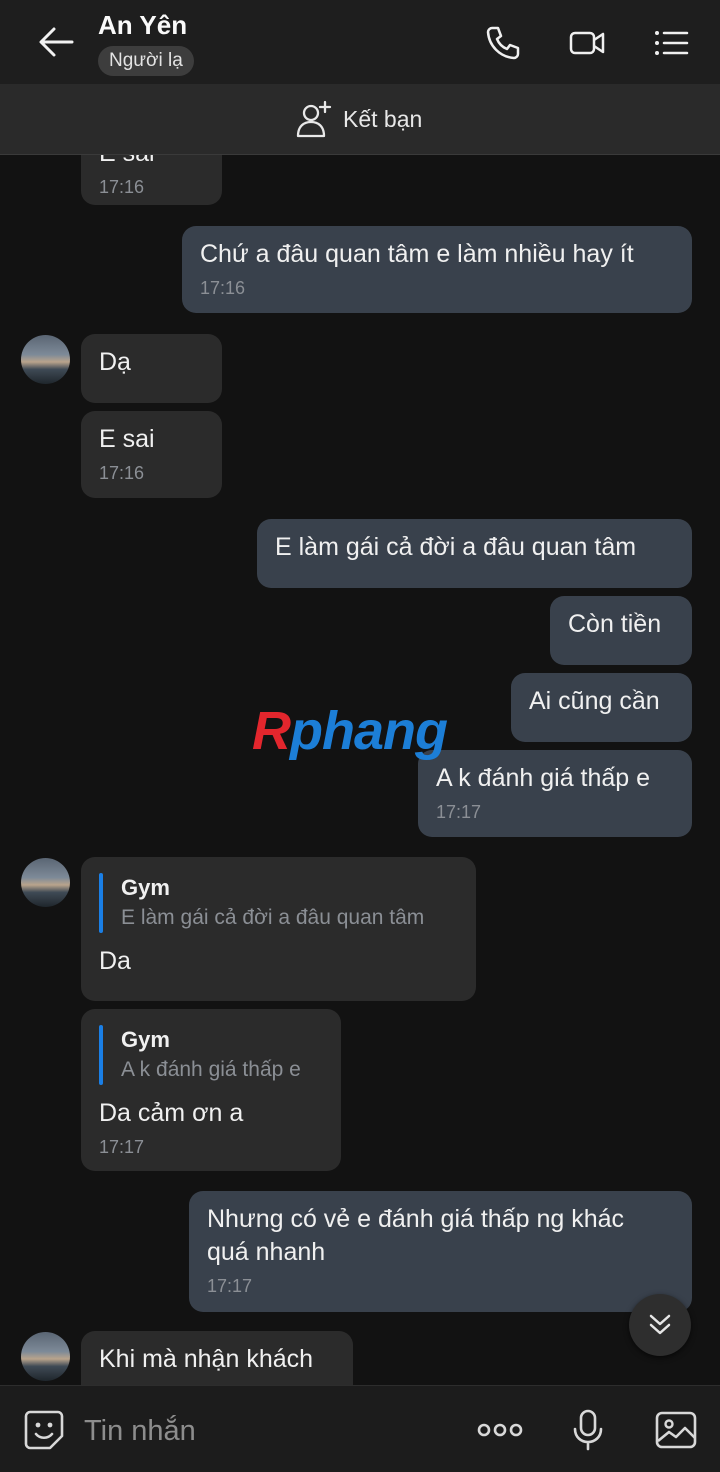 The width and height of the screenshot is (720, 1472). I want to click on scroll-to-bottom-button, so click(660, 1325).